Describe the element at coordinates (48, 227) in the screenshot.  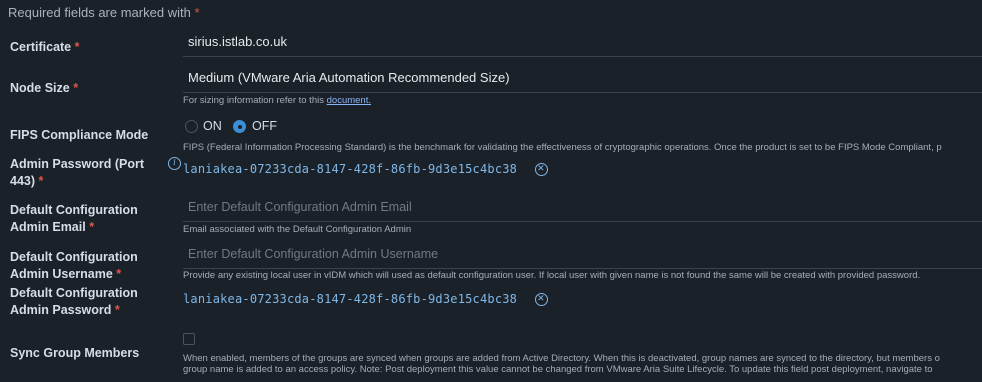
I see `default-admin-email-label-line2: Admin Email` at that location.